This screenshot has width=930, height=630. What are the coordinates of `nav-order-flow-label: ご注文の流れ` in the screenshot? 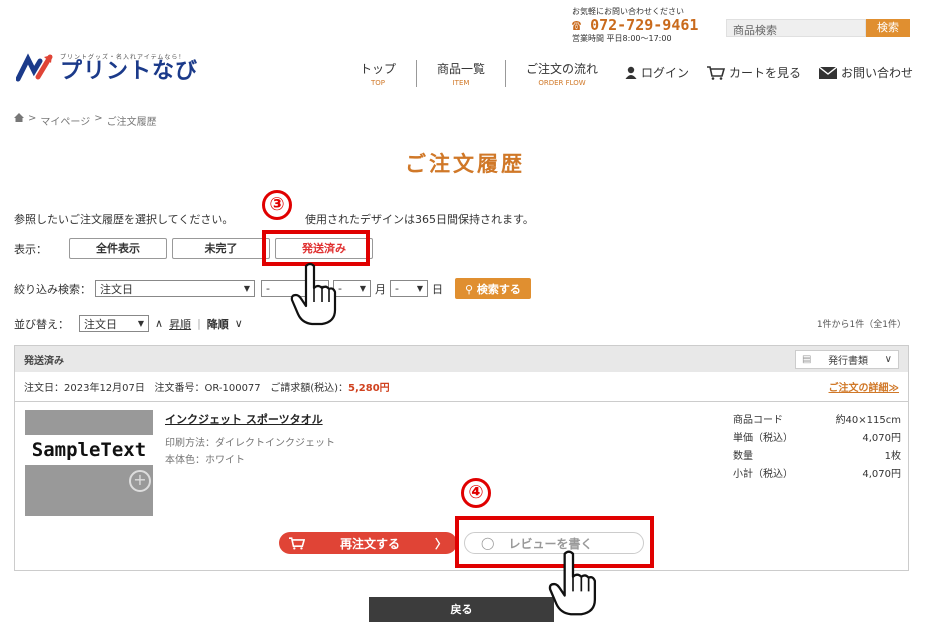 It's located at (562, 69).